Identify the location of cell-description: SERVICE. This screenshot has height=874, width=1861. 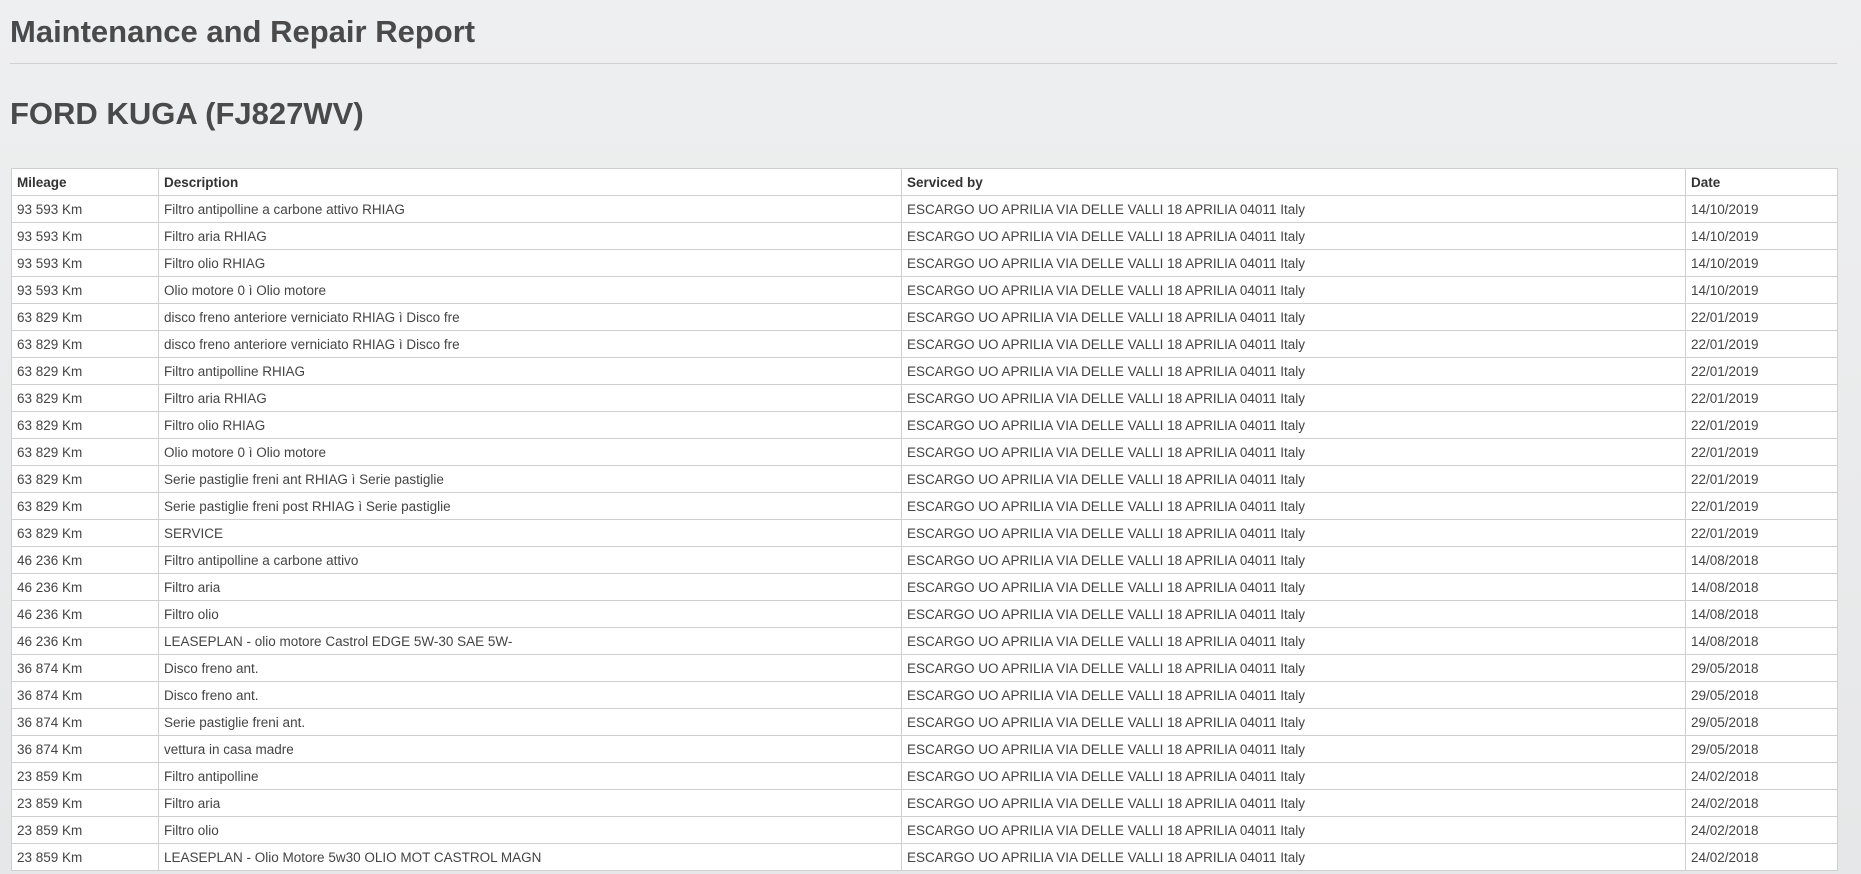
(530, 533).